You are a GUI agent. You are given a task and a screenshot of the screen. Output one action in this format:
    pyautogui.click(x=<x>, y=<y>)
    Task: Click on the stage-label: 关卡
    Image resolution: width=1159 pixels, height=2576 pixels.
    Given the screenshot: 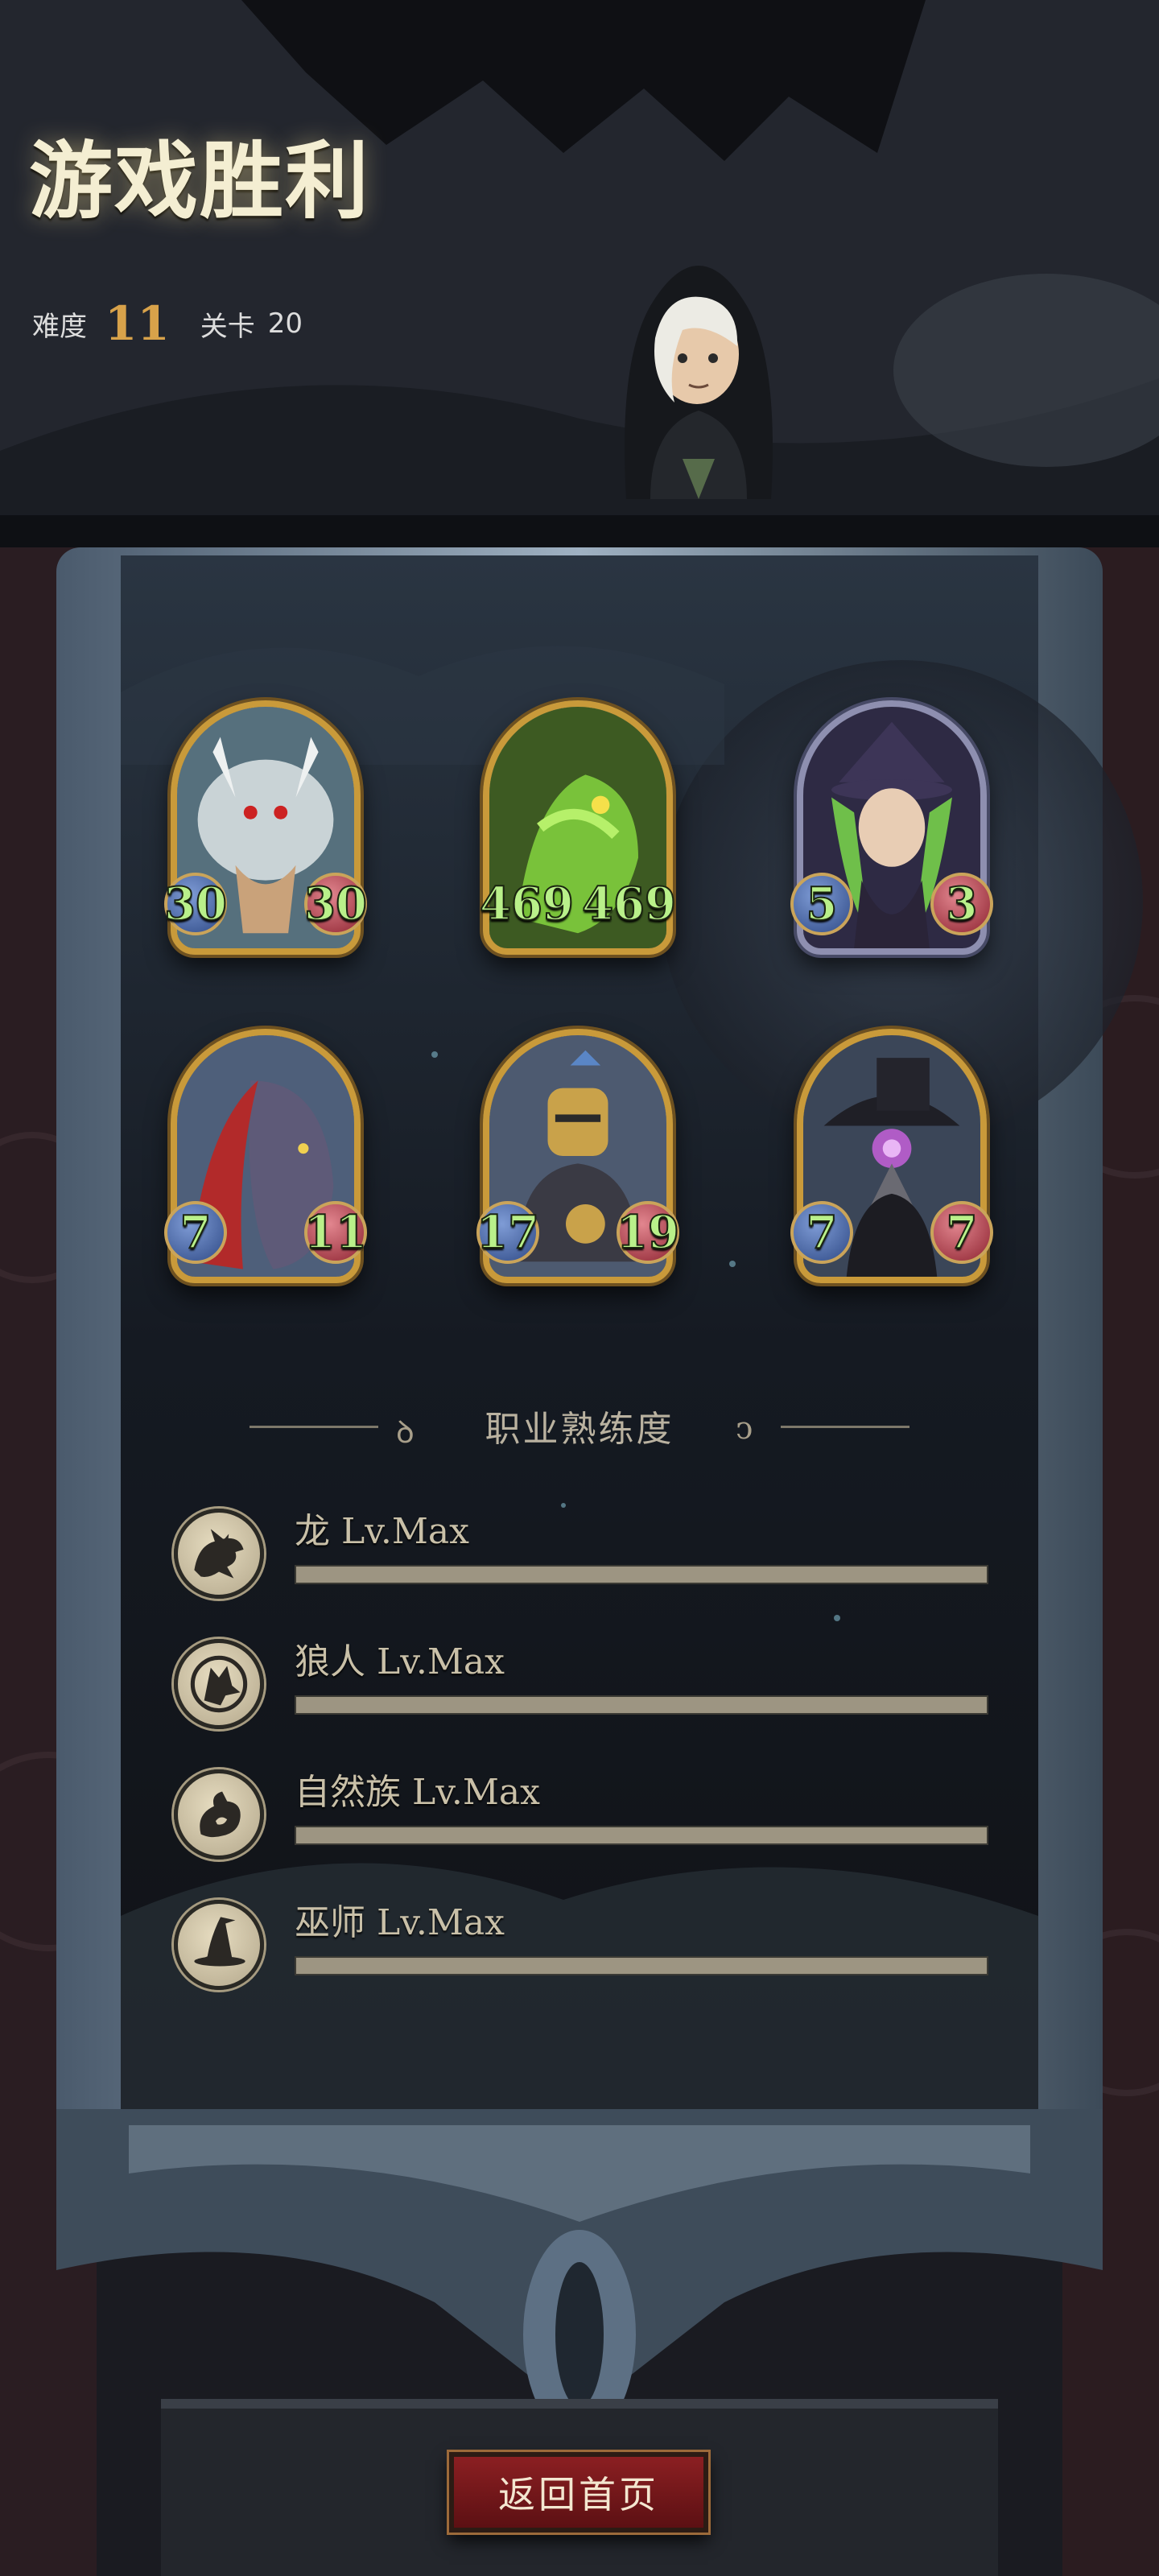 What is the action you would take?
    pyautogui.click(x=227, y=326)
    